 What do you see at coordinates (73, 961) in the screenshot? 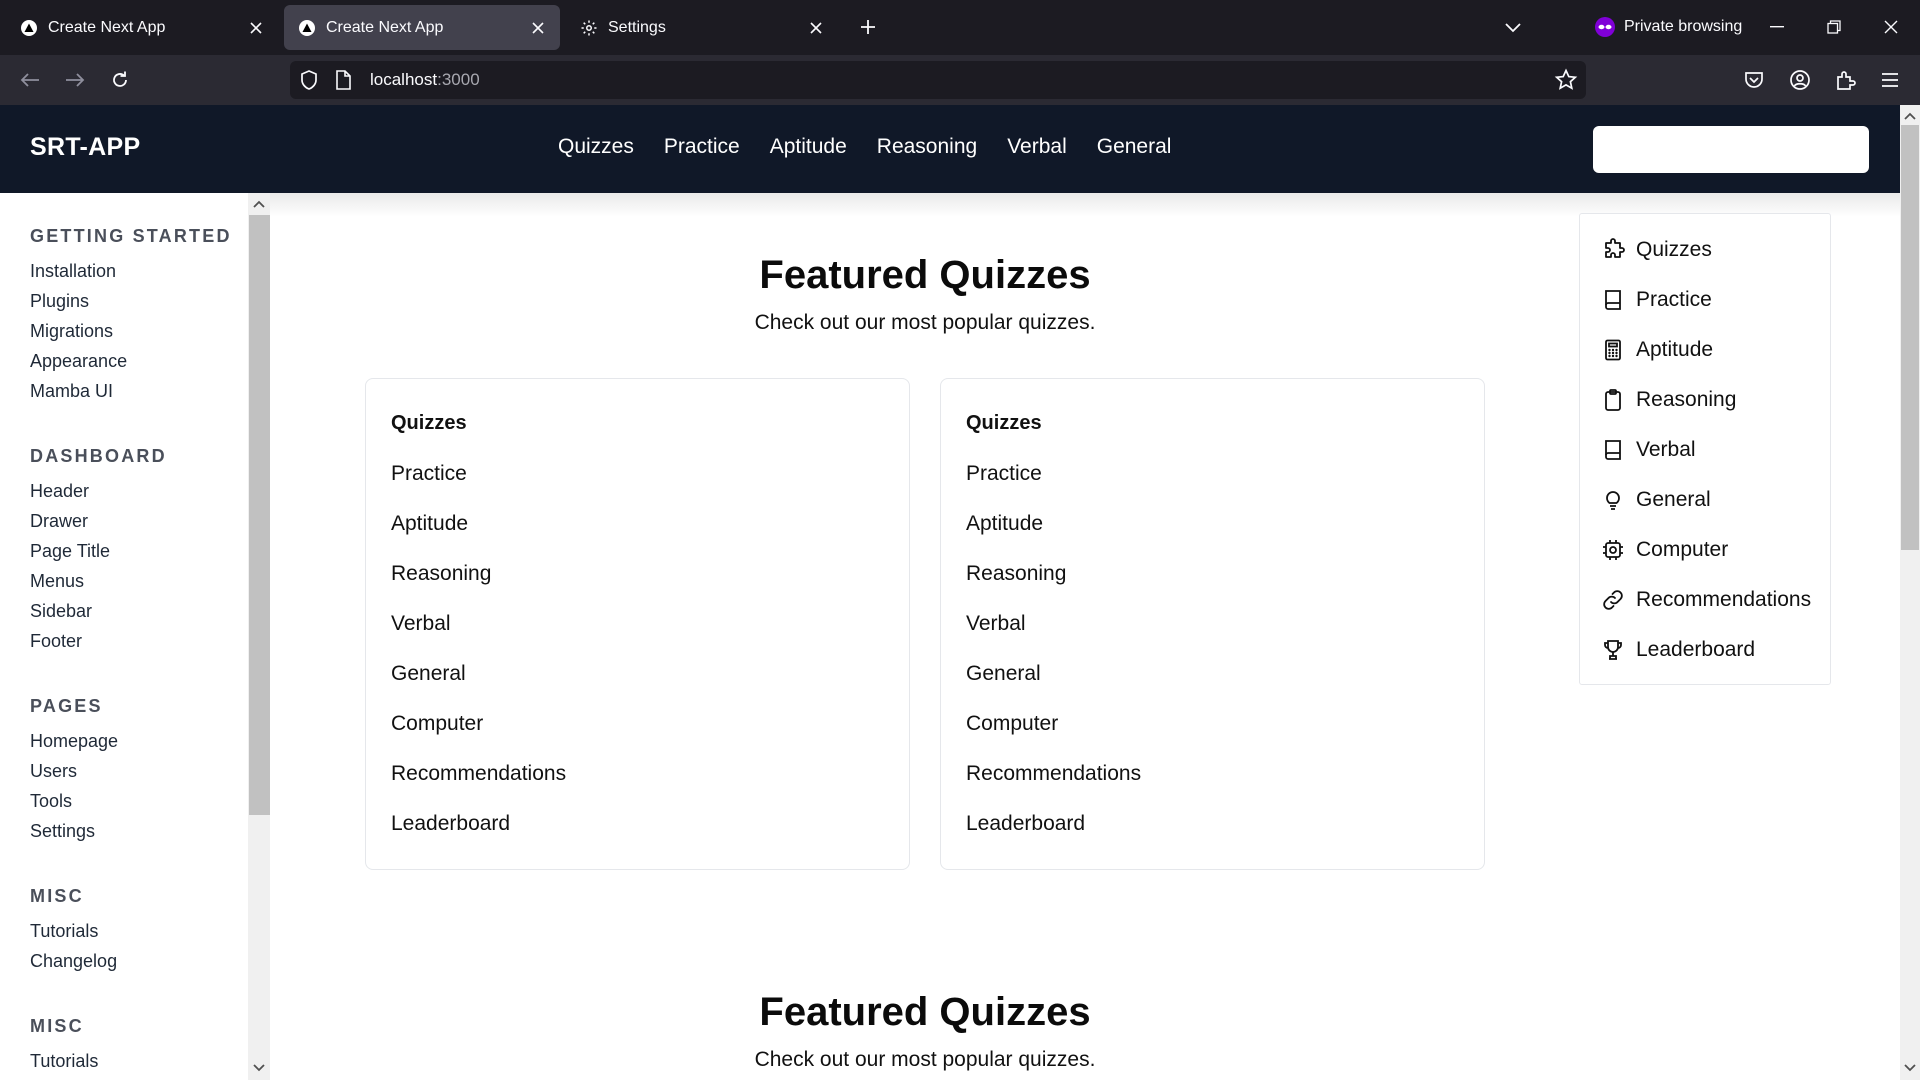
I see `sidebar-item-changelog: Changelog` at bounding box center [73, 961].